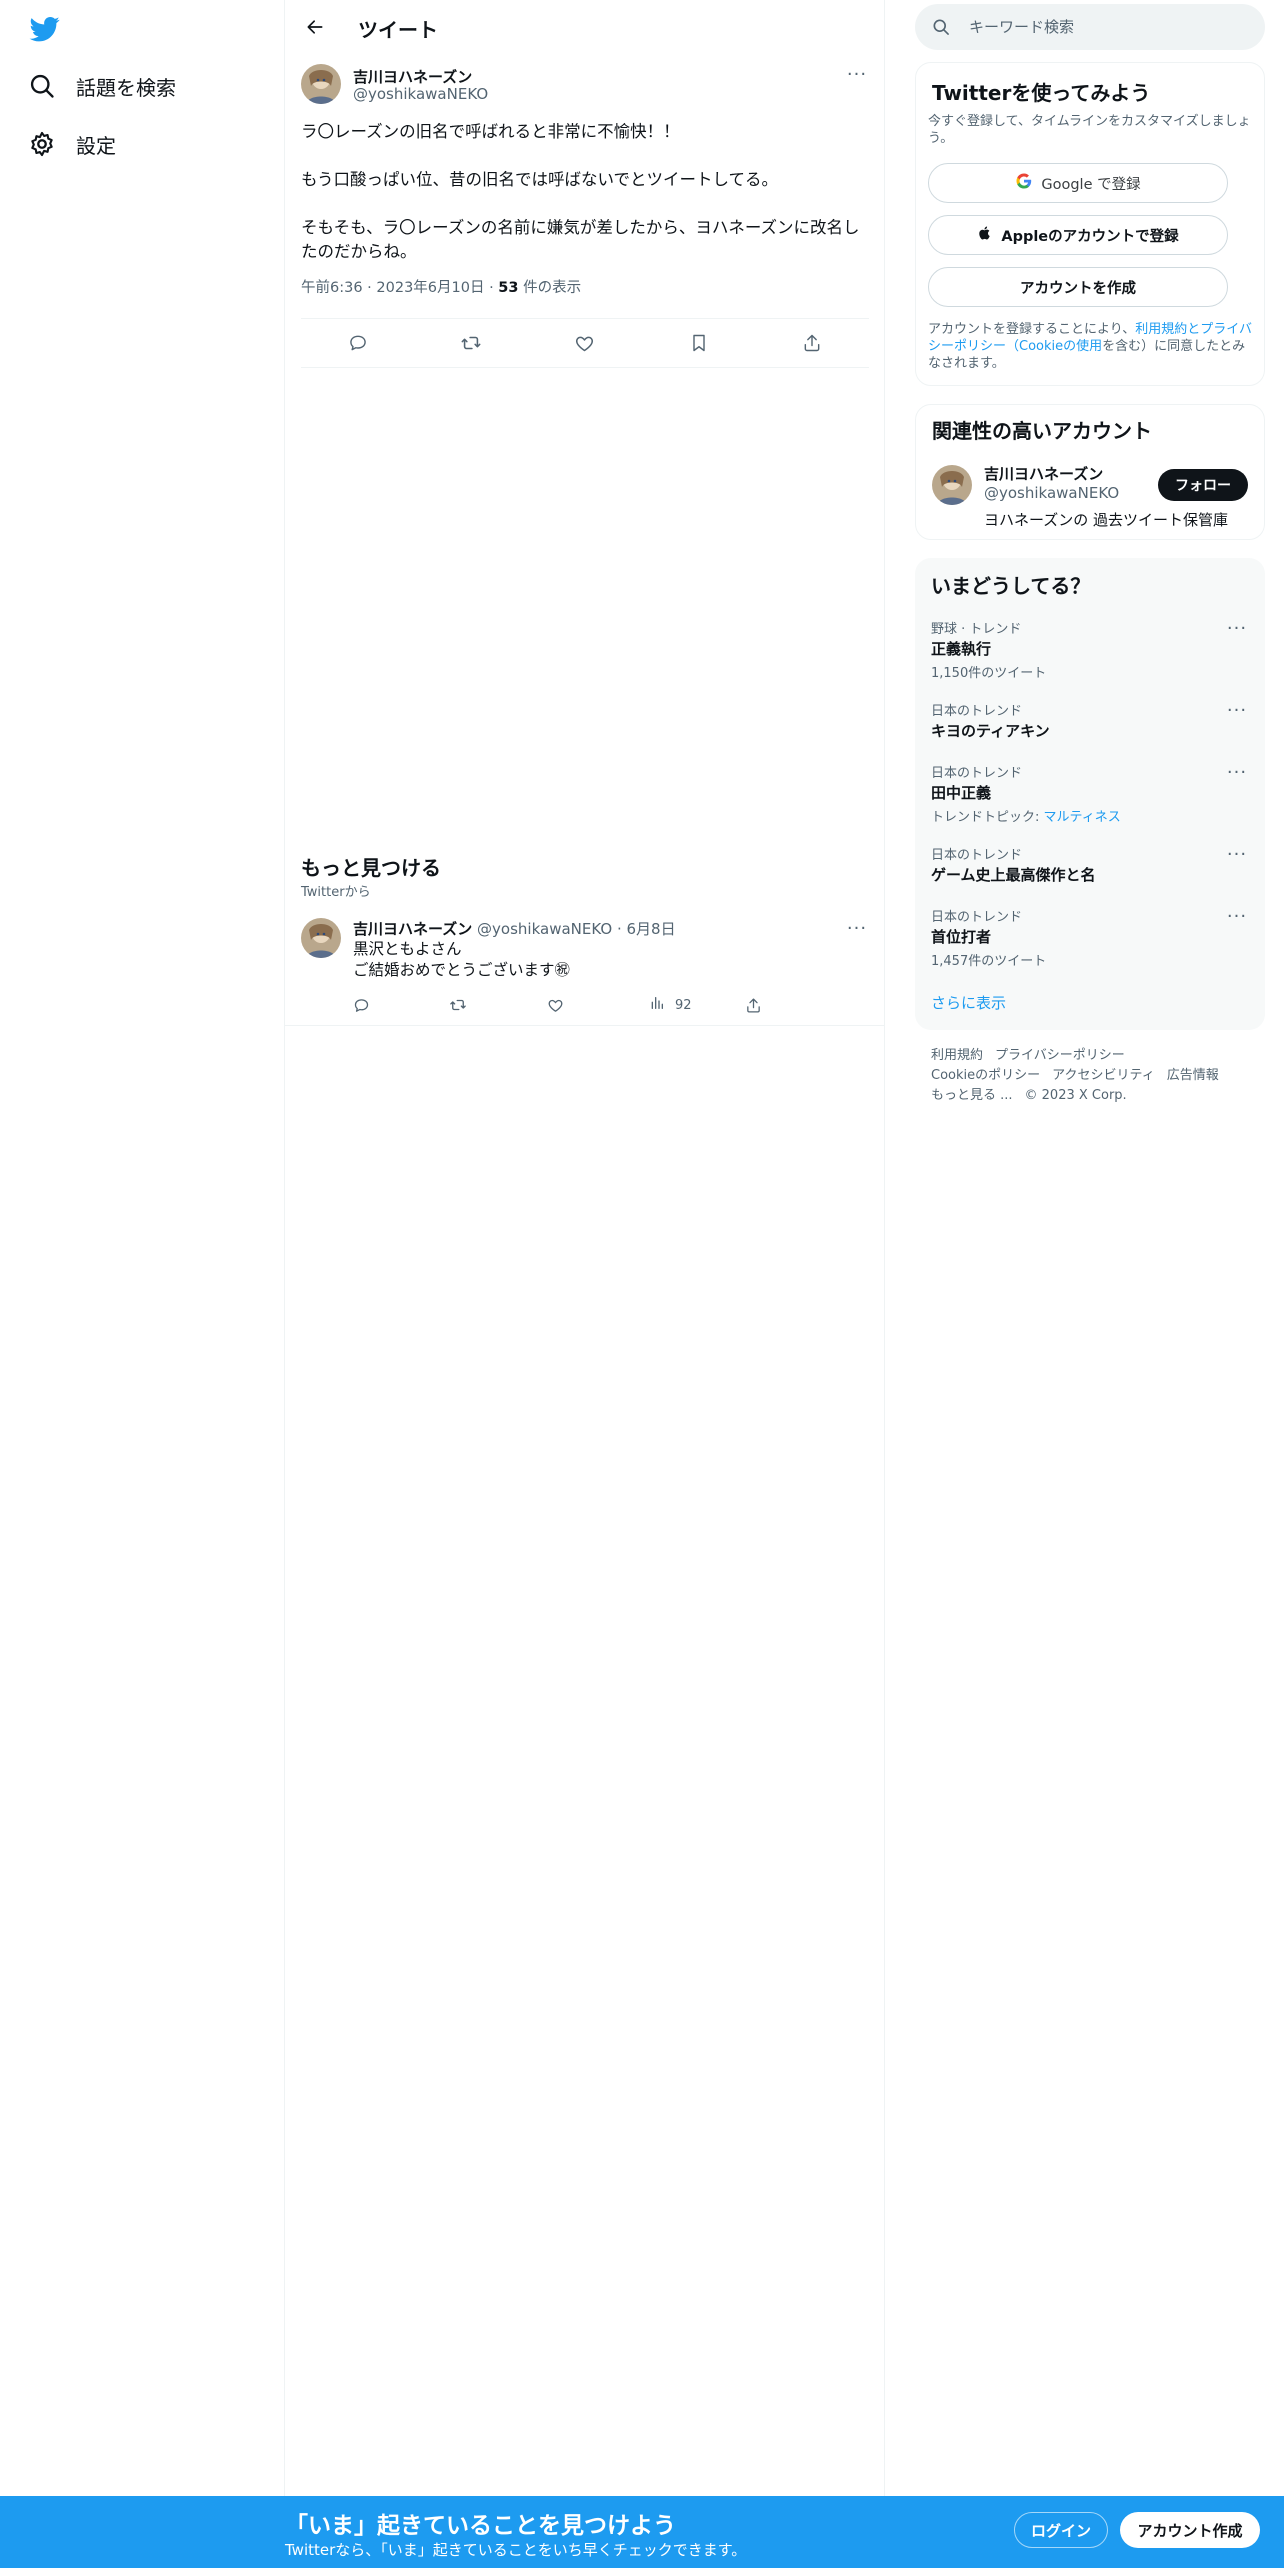 The image size is (1284, 2568). Describe the element at coordinates (957, 1055) in the screenshot. I see `footer-link: 利用規約` at that location.